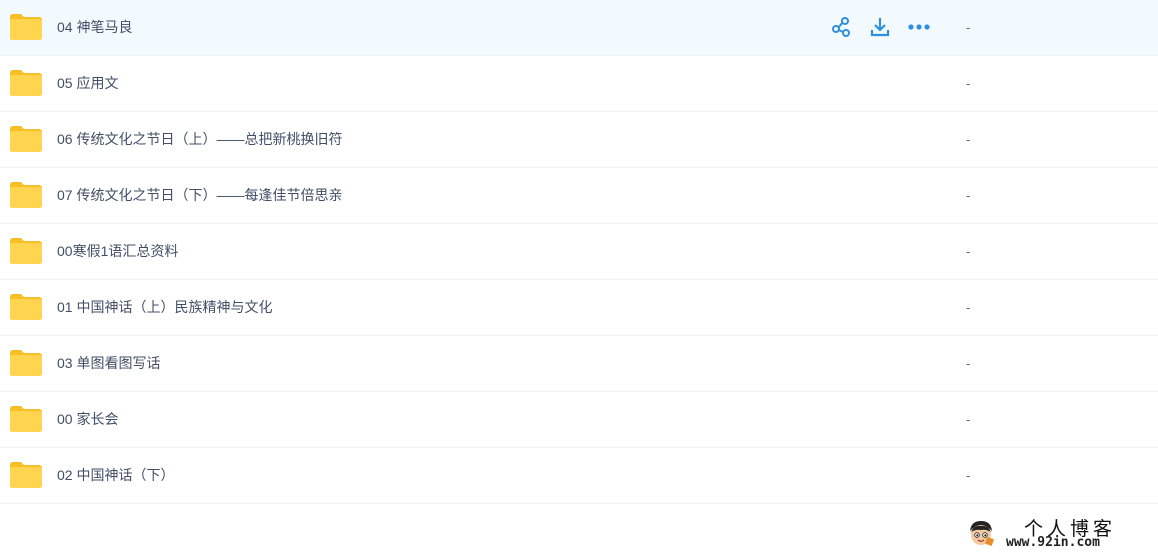  Describe the element at coordinates (579, 420) in the screenshot. I see `file-row: 00 家长会 -` at that location.